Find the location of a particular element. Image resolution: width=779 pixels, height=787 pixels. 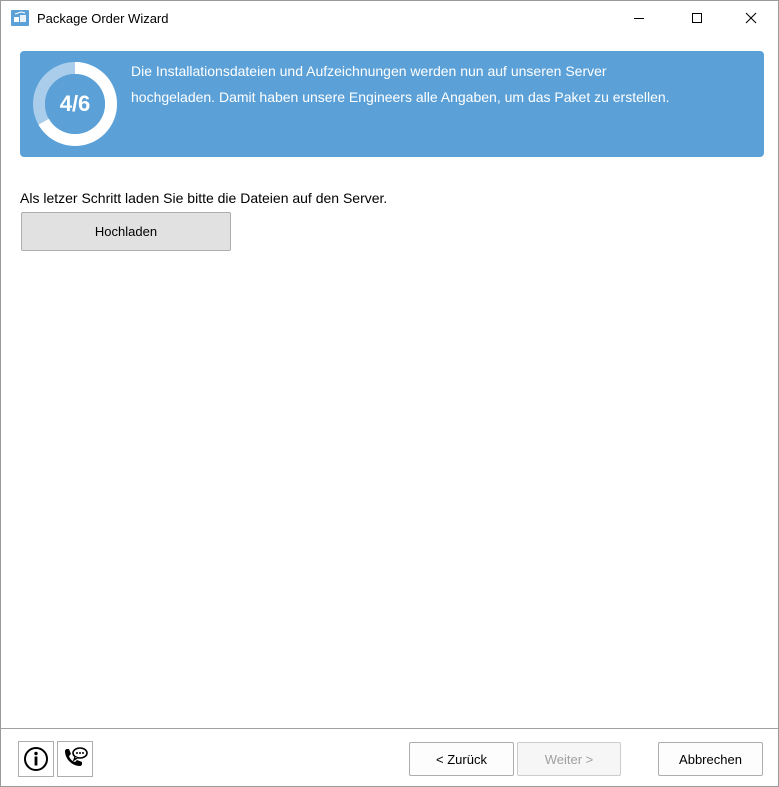

back-button: < Zurück is located at coordinates (461, 759).